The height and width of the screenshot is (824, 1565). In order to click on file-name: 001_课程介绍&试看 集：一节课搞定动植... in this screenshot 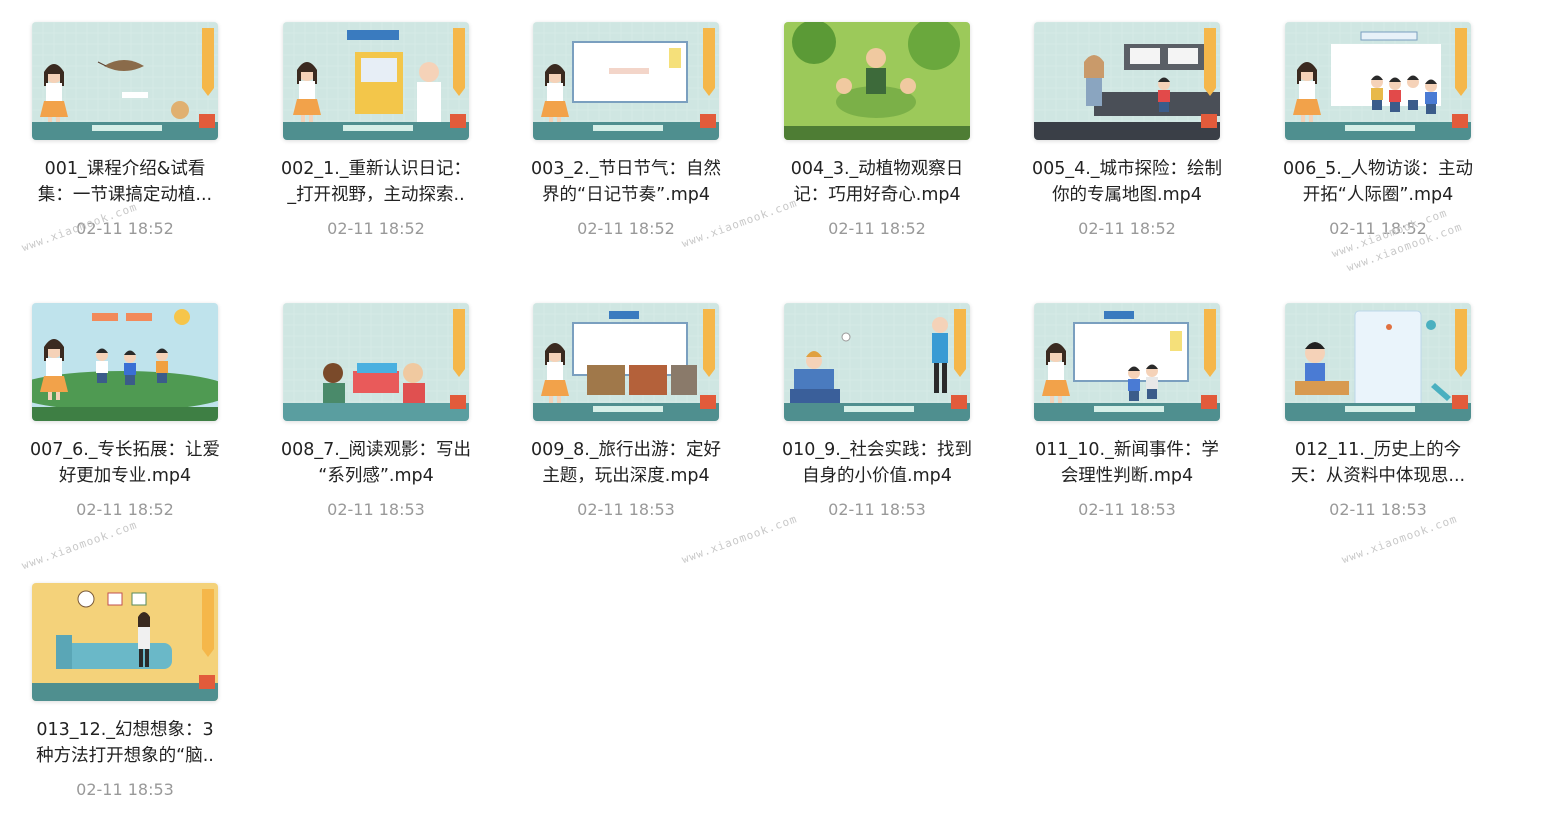, I will do `click(125, 182)`.